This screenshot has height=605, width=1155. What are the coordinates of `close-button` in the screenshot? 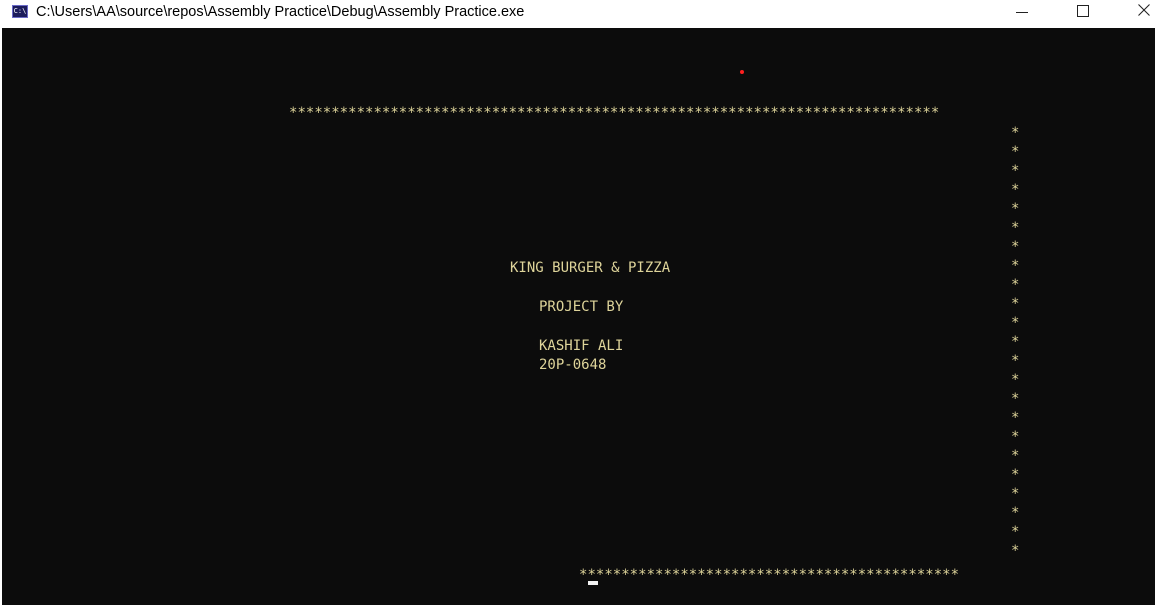 It's located at (1137, 13).